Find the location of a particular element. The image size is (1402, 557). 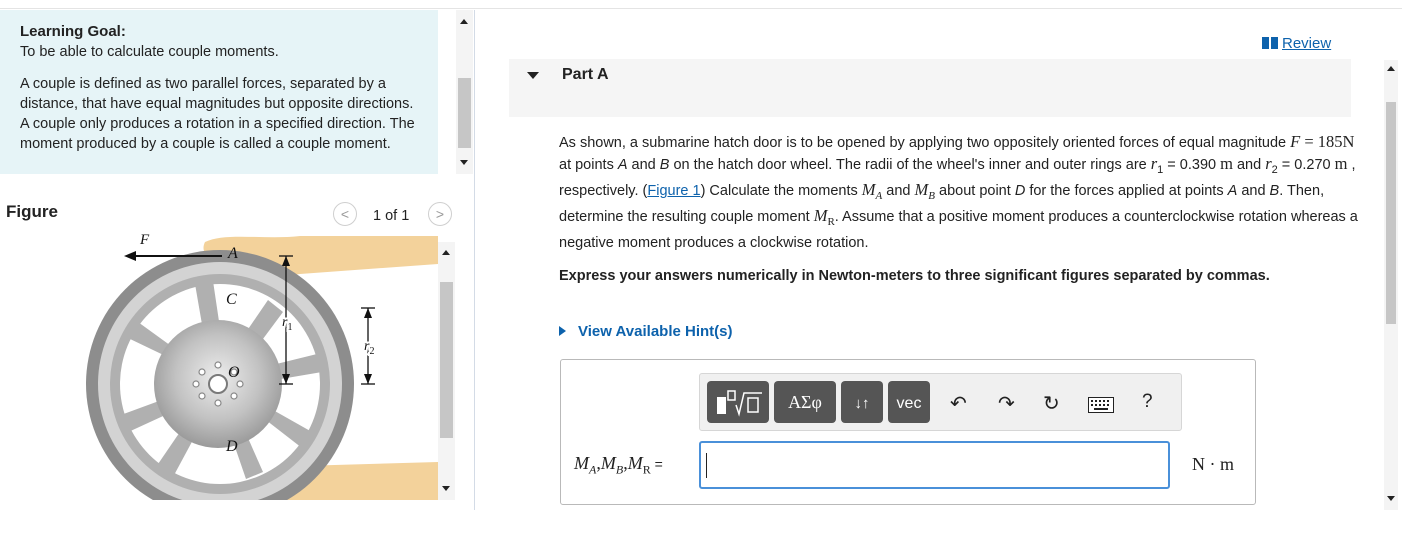

goal-subtitle: To be able to calculate couple moments. is located at coordinates (149, 52).